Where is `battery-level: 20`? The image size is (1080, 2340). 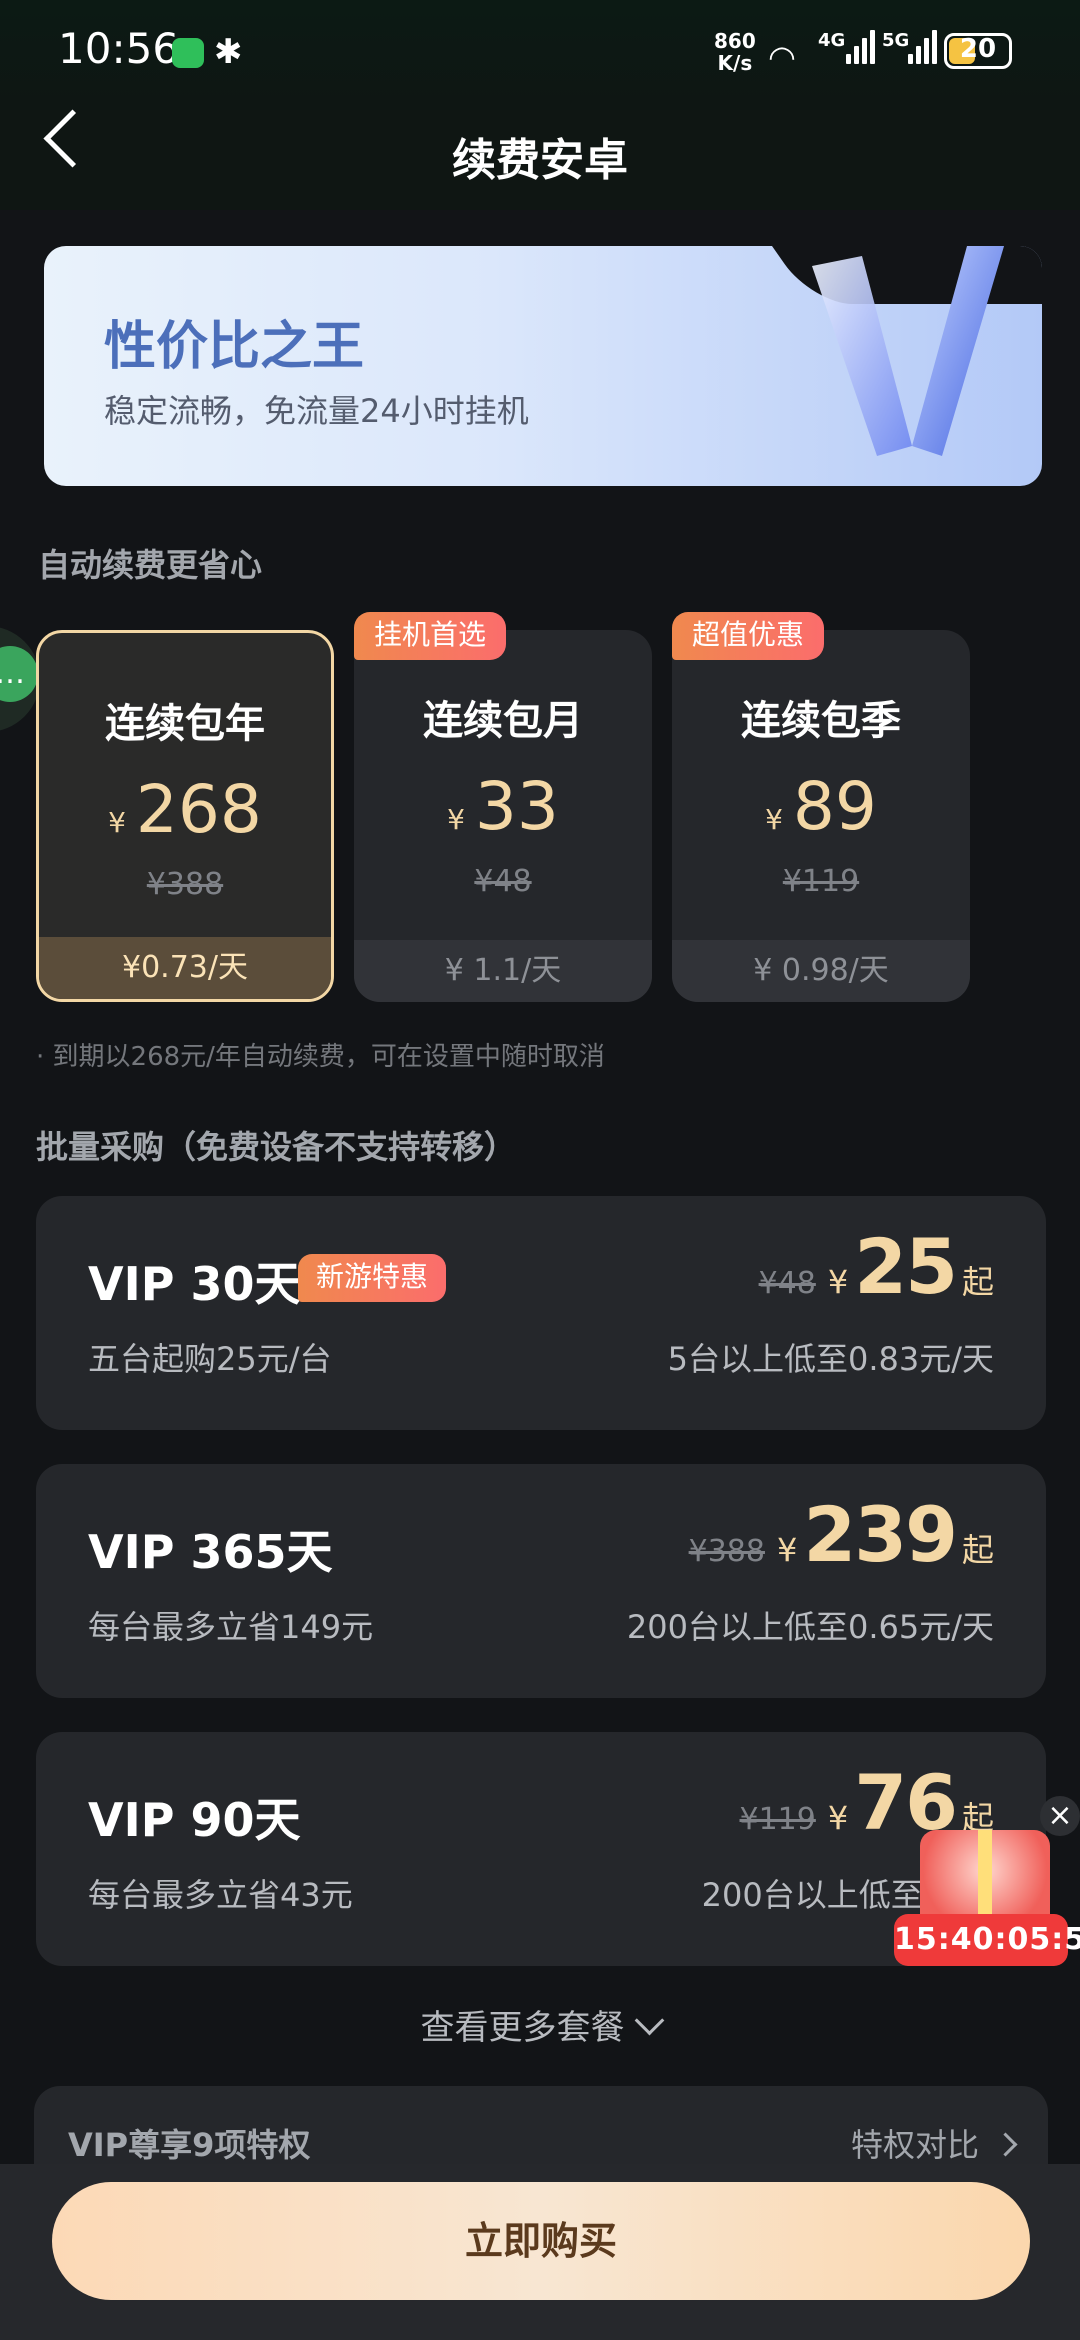
battery-level: 20 is located at coordinates (978, 49).